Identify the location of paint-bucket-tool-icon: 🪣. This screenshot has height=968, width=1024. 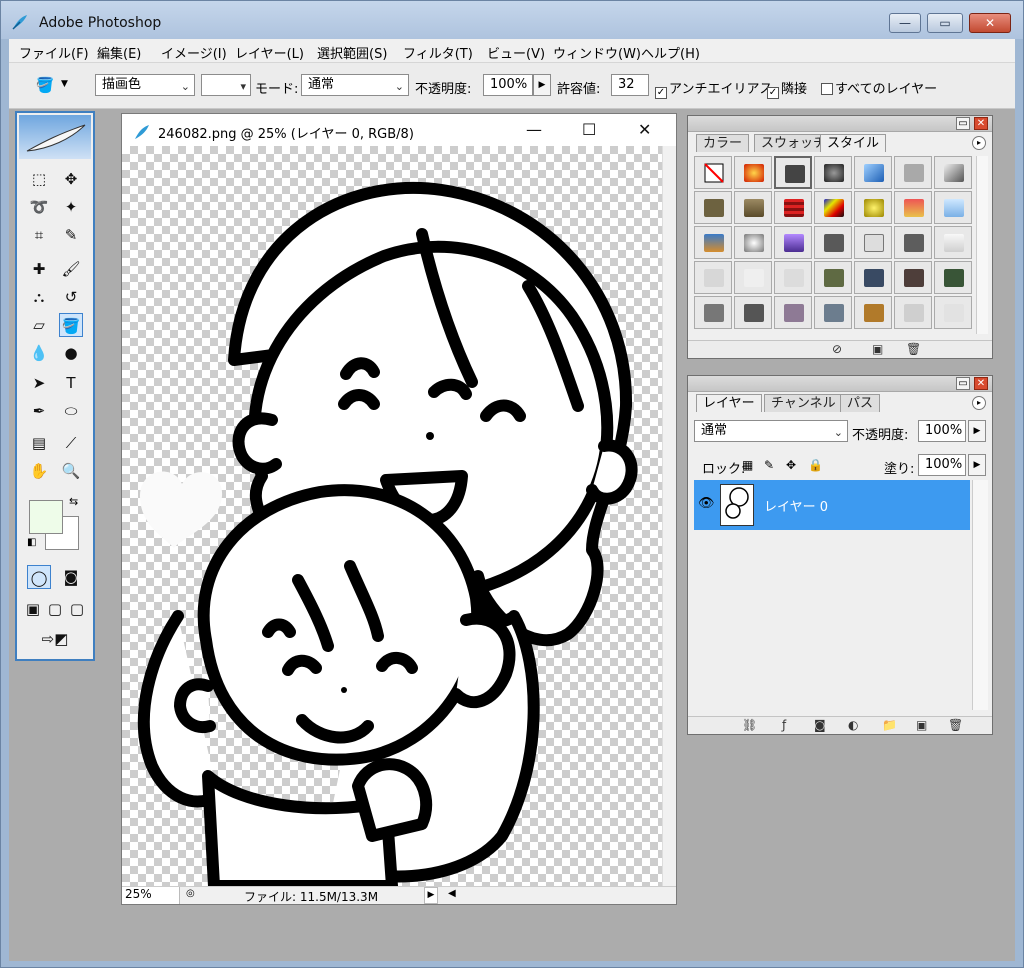
(71, 325).